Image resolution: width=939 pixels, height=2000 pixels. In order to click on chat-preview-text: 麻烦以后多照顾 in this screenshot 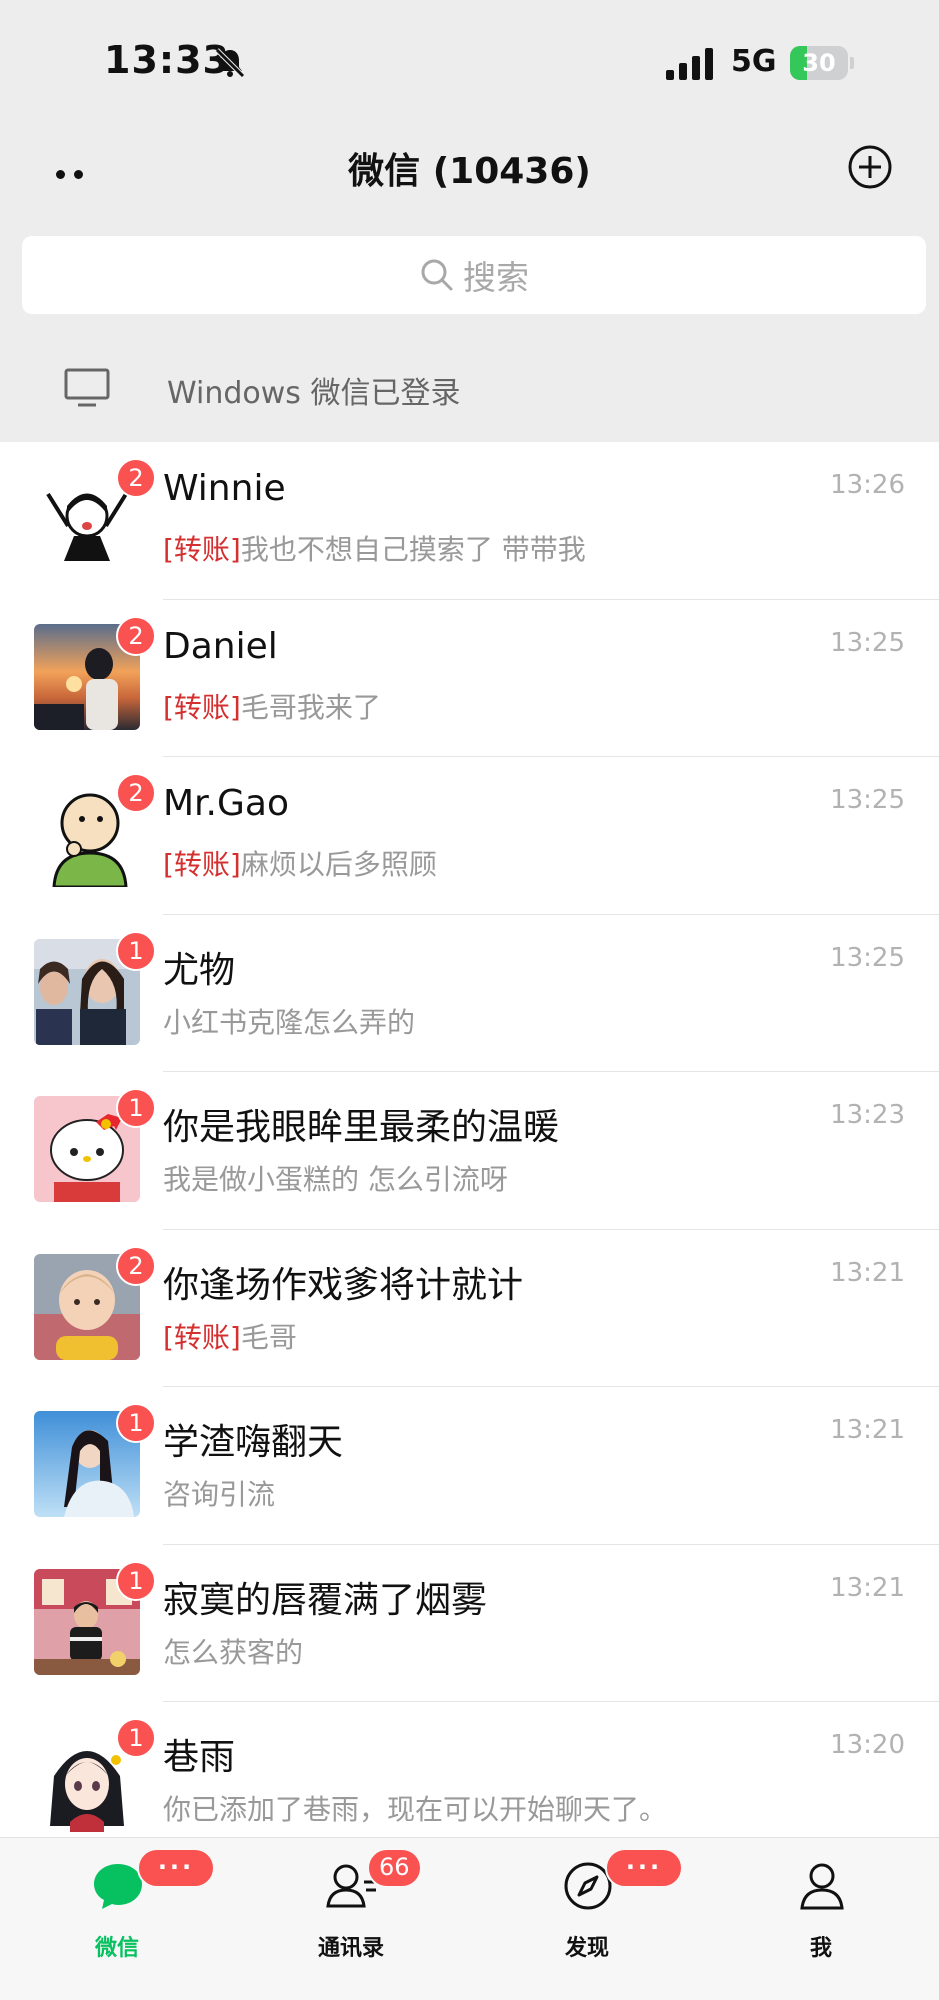, I will do `click(338, 864)`.